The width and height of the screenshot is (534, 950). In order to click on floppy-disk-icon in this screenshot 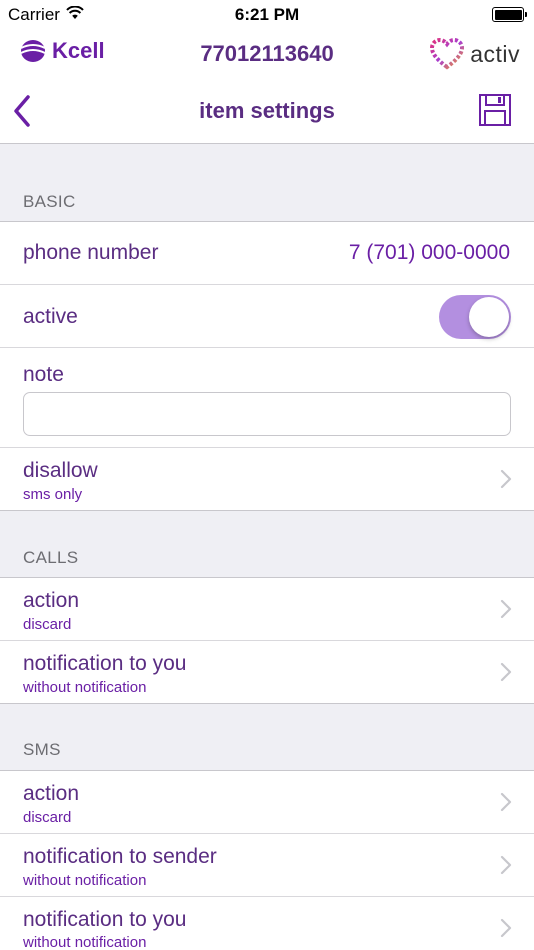, I will do `click(495, 110)`.